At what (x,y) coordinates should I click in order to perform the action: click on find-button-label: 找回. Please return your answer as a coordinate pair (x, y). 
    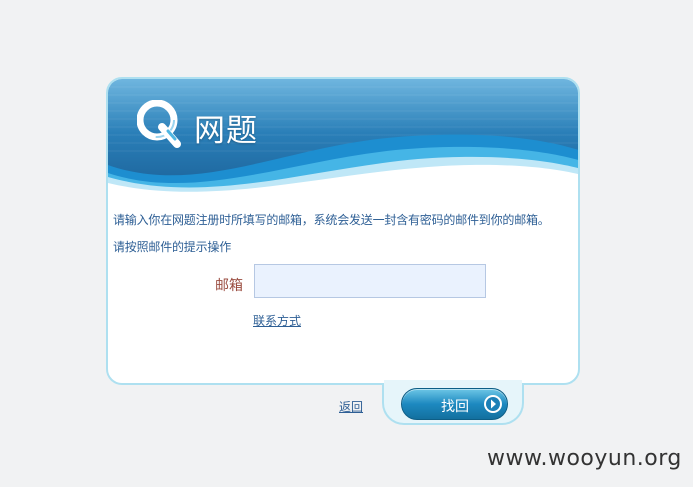
    Looking at the image, I should click on (455, 407).